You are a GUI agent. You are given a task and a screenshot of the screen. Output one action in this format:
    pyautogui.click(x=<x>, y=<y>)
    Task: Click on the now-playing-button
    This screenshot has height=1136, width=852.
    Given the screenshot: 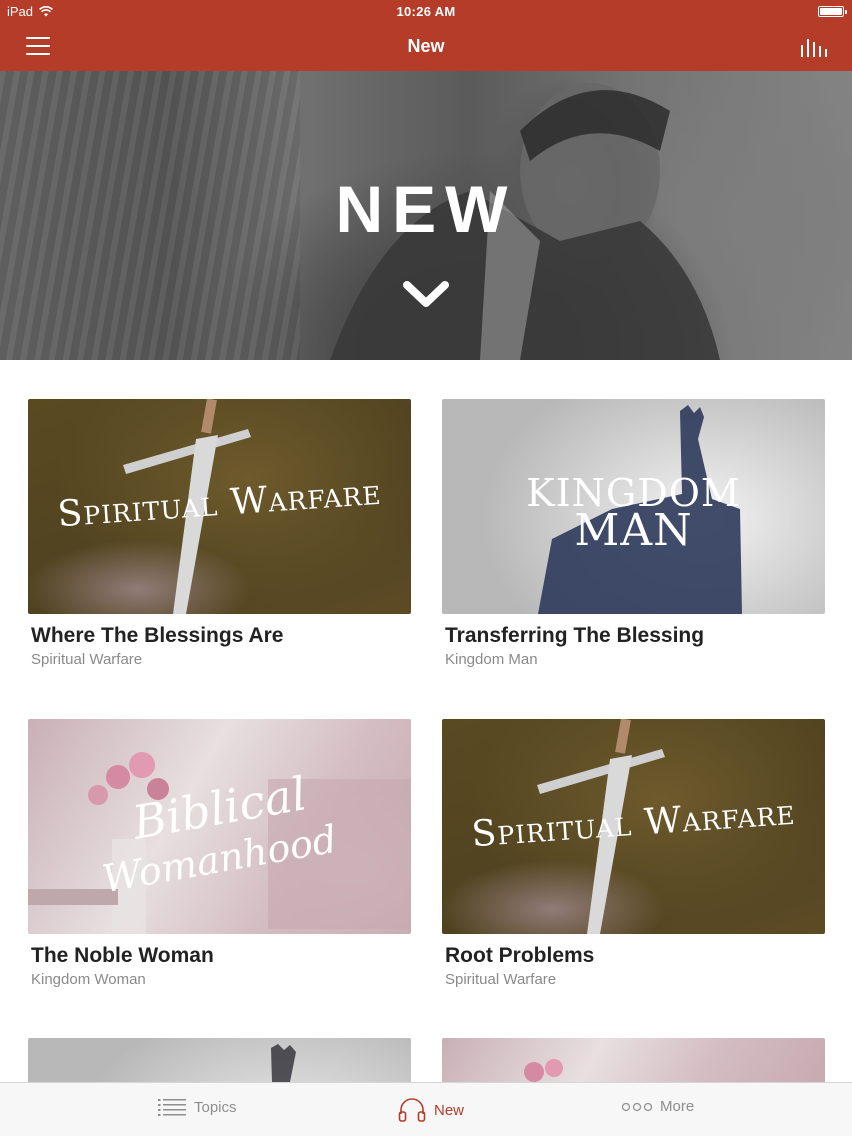 What is the action you would take?
    pyautogui.click(x=813, y=47)
    